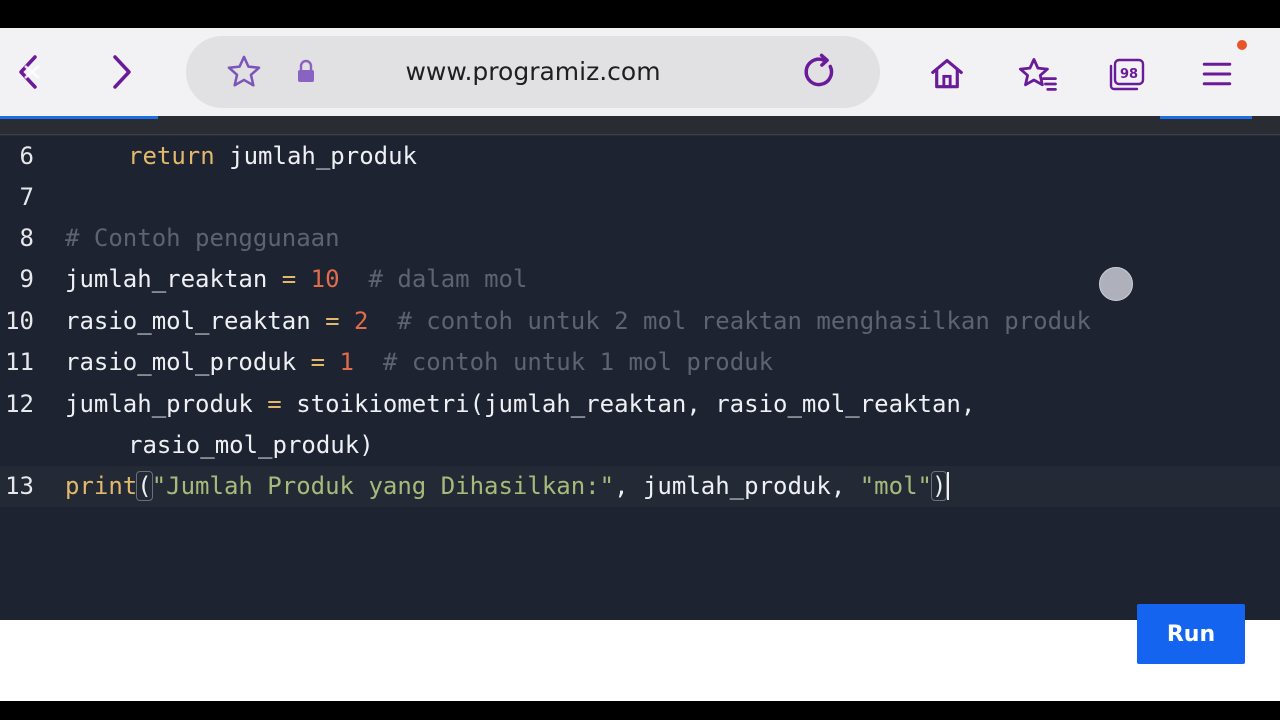 This screenshot has height=720, width=1280. I want to click on tabs-button: 98, so click(1127, 74).